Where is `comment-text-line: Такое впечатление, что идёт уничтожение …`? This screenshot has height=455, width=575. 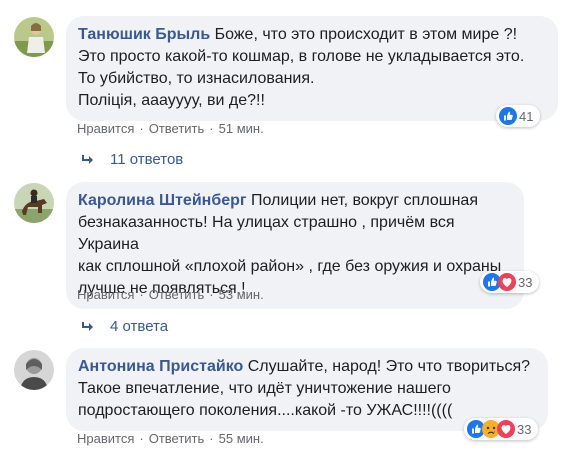
comment-text-line: Такое впечатление, что идёт уничтожение … is located at coordinates (264, 388).